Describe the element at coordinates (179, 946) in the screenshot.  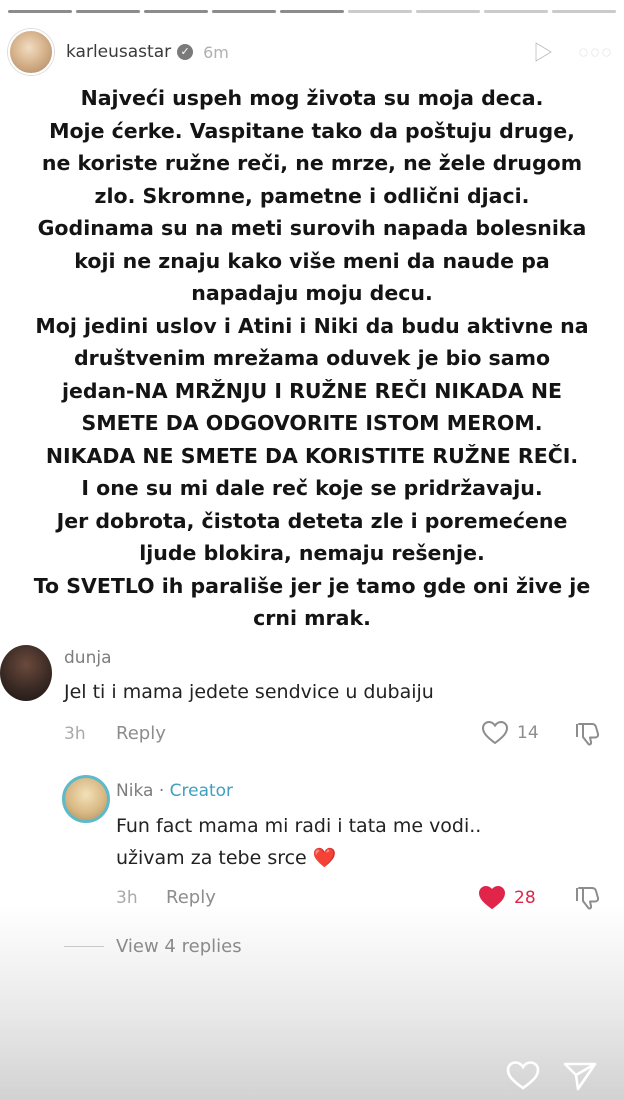
I see `view-replies-label: View 4 replies` at that location.